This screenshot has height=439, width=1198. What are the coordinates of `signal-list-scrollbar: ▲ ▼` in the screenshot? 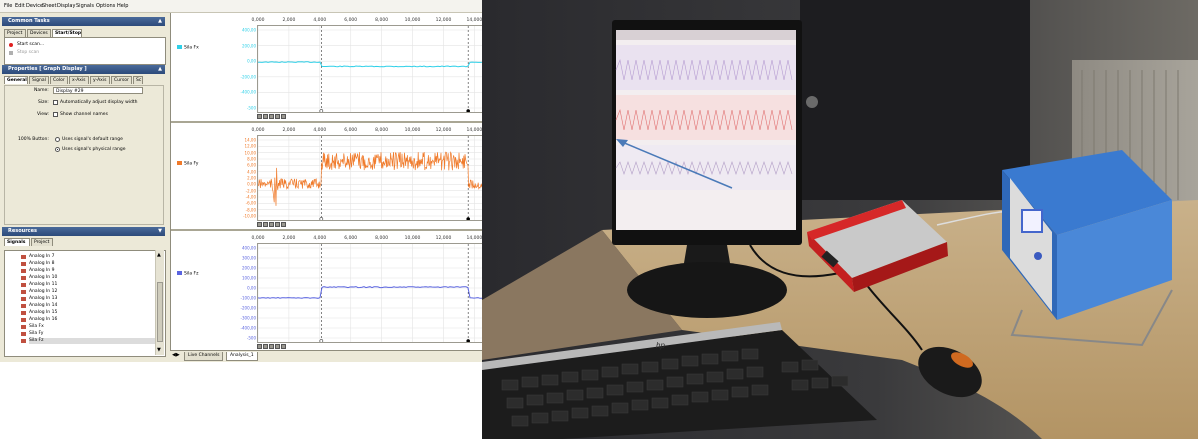 It's located at (159, 302).